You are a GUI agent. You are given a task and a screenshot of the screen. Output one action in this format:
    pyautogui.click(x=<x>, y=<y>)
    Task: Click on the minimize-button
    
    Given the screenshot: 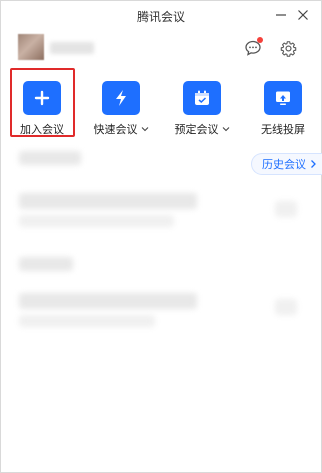 What is the action you would take?
    pyautogui.click(x=281, y=15)
    